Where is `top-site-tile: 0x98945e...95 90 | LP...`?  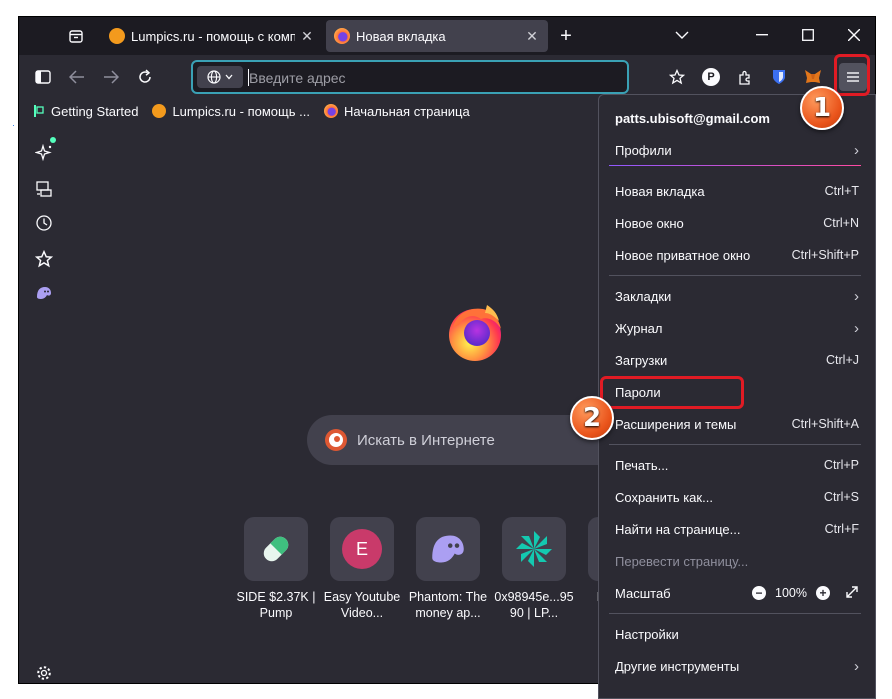
top-site-tile: 0x98945e...95 90 | LP... is located at coordinates (534, 569).